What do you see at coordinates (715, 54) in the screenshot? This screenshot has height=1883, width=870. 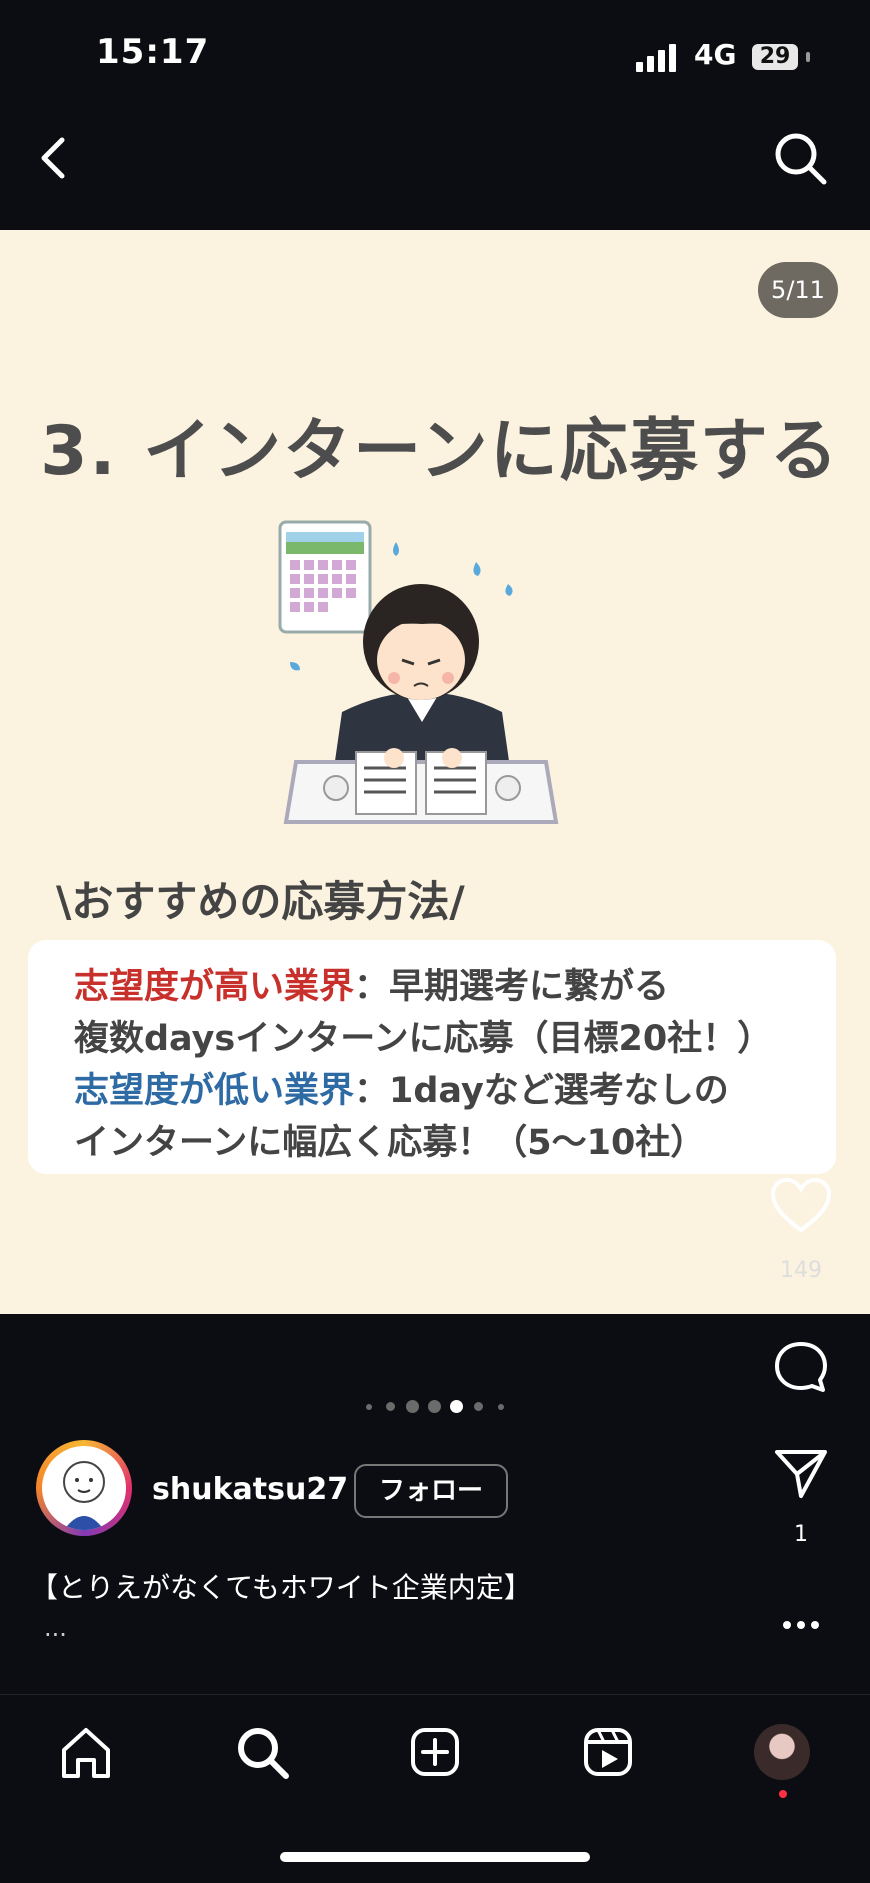 I see `network-type: 4G` at bounding box center [715, 54].